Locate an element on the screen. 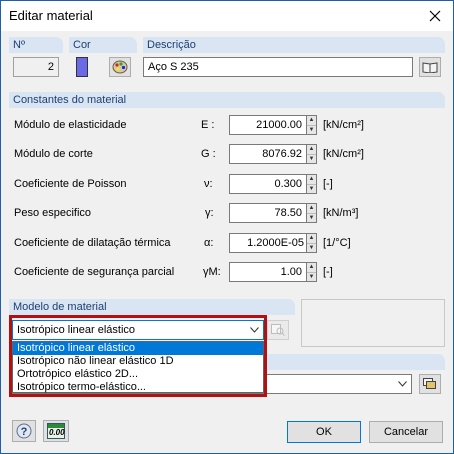 The image size is (454, 454). help-button: ? is located at coordinates (24, 431).